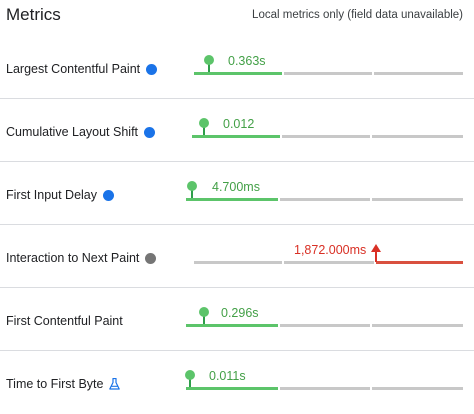 The image size is (474, 414). What do you see at coordinates (324, 199) in the screenshot?
I see `metric-bar-fid` at bounding box center [324, 199].